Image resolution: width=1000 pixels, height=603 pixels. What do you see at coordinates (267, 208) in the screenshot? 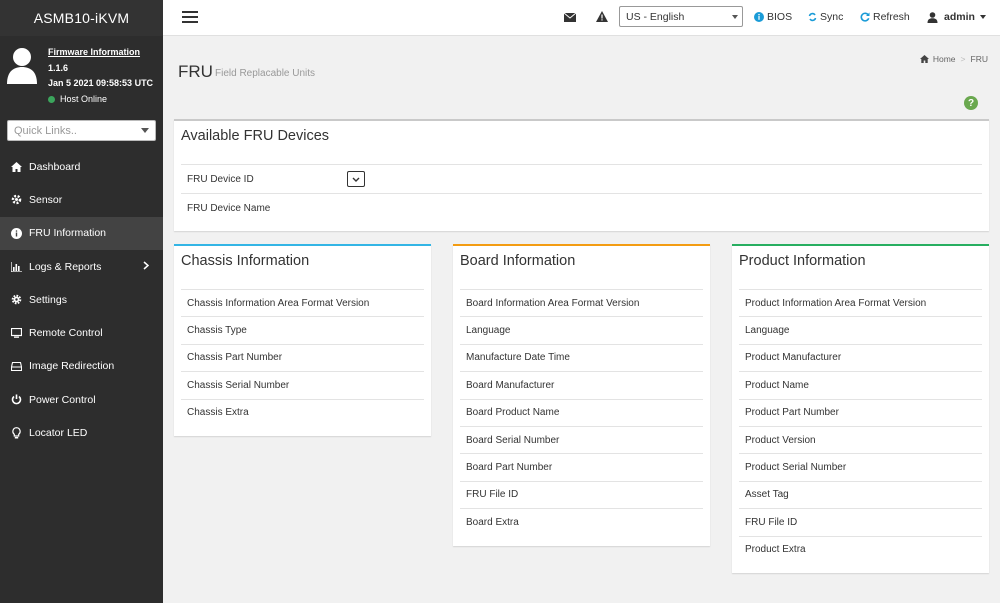
I see `fru-device-name-label: FRU Device Name` at bounding box center [267, 208].